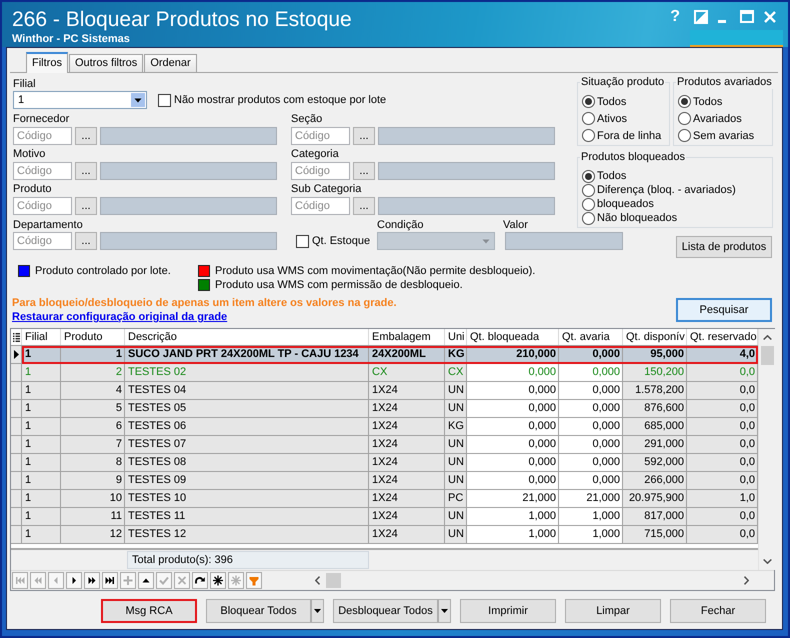  I want to click on table-cell: 266,000, so click(655, 481).